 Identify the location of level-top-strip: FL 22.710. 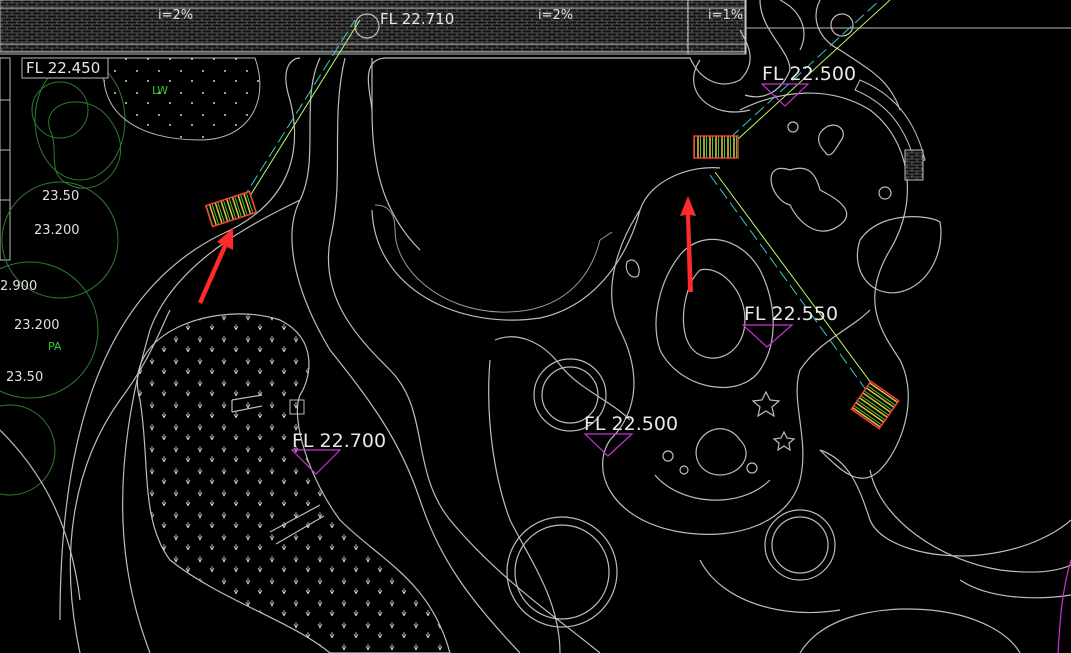
(417, 19).